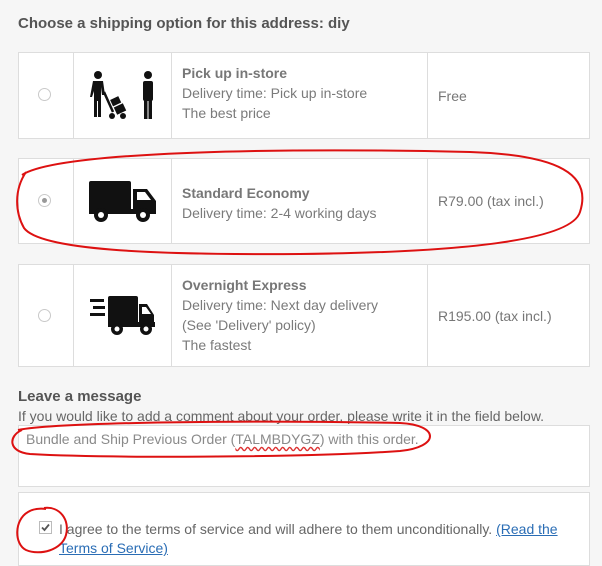 The image size is (602, 566). Describe the element at coordinates (131, 439) in the screenshot. I see `message-text-prefix: Bundle and Ship Previous Order (` at that location.